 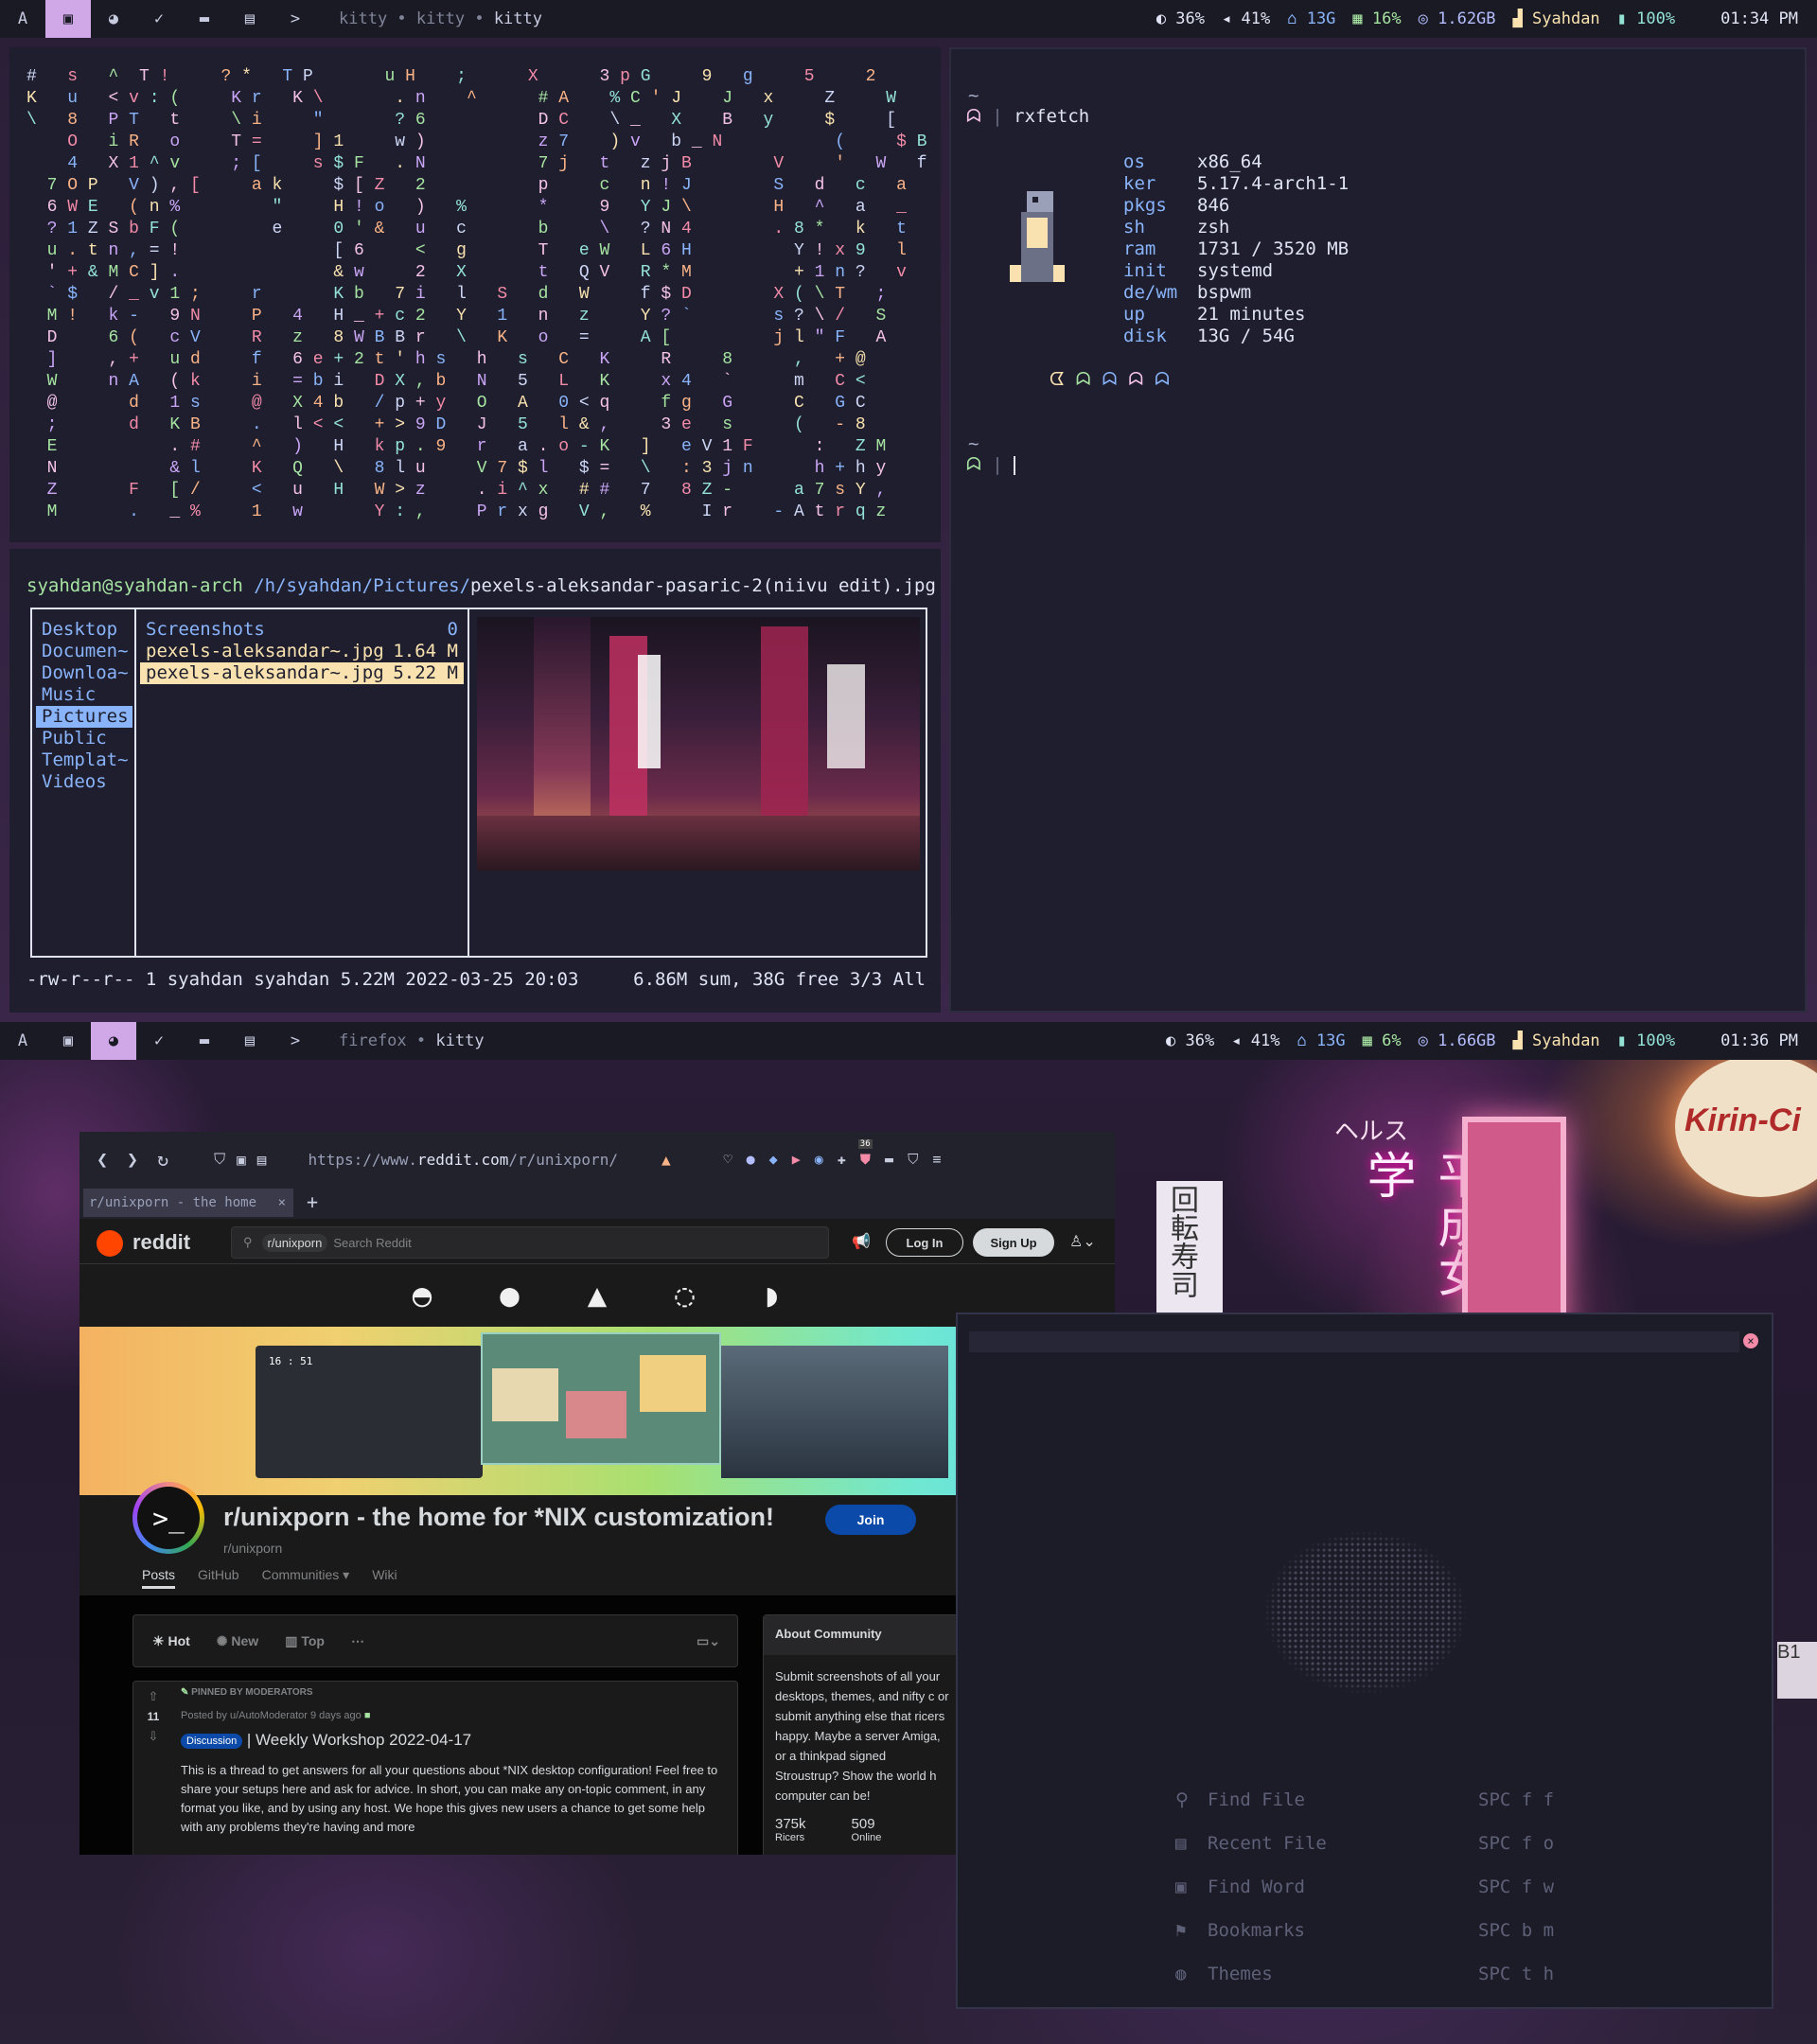 I want to click on back-icon: ❮, so click(x=103, y=1159).